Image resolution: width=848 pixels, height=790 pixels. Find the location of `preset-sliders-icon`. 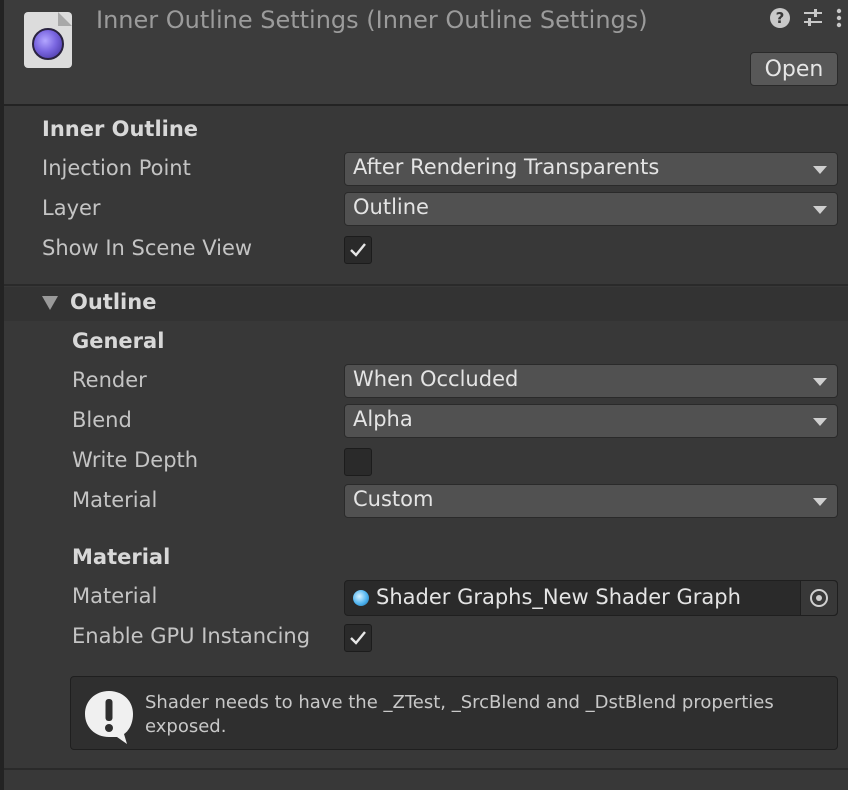

preset-sliders-icon is located at coordinates (813, 18).